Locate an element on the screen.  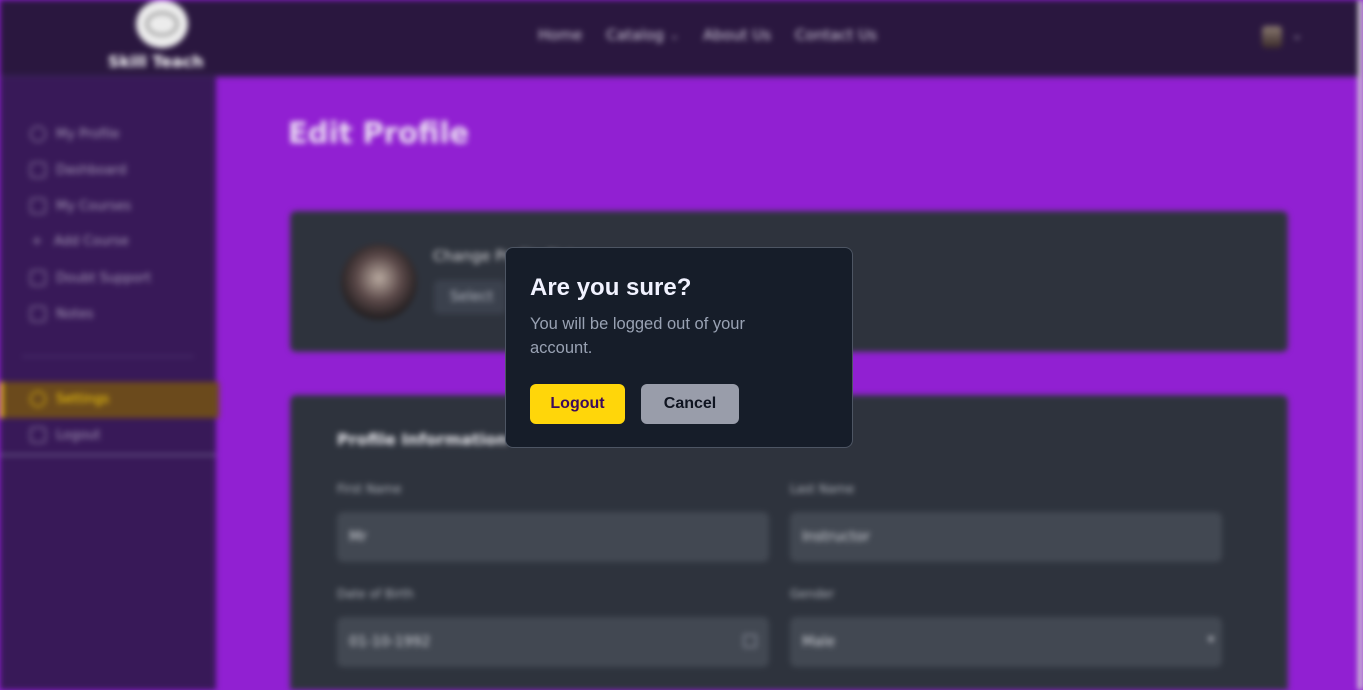
last-name-value: Instructor is located at coordinates (836, 537).